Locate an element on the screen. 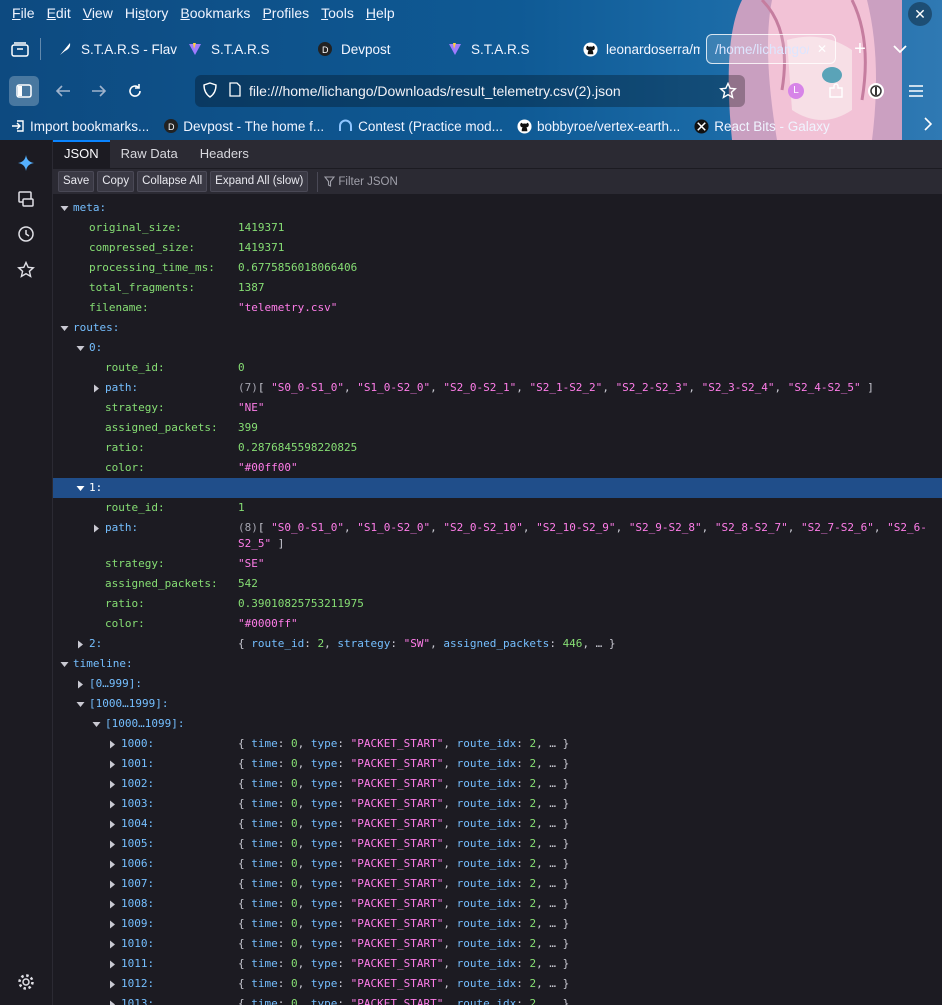 The height and width of the screenshot is (1005, 942). new-tab-button: + is located at coordinates (860, 49).